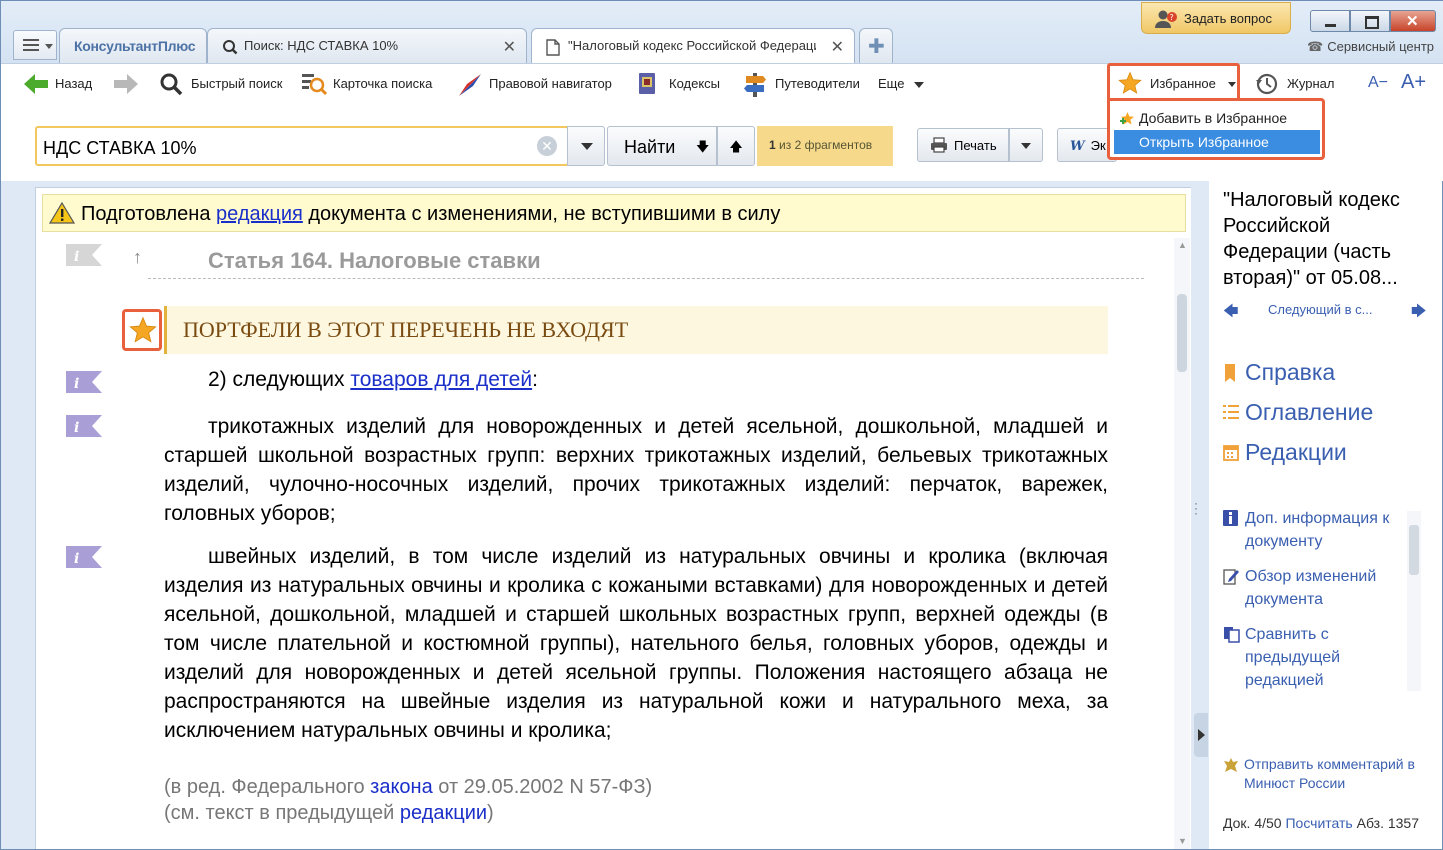  What do you see at coordinates (636, 330) in the screenshot?
I see `bookmark-note: ПОРТФЕЛИ В ЭТОТ ПЕРЕЧЕНЬ НЕ ВХОДЯТ` at bounding box center [636, 330].